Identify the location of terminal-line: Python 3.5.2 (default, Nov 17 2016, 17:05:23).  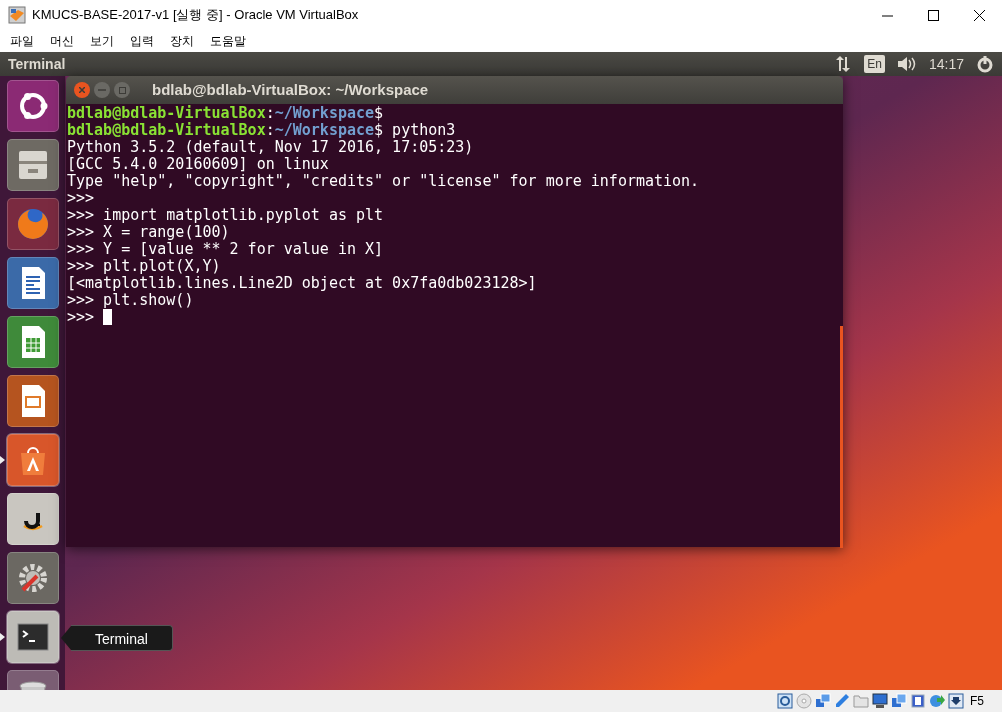
(270, 147).